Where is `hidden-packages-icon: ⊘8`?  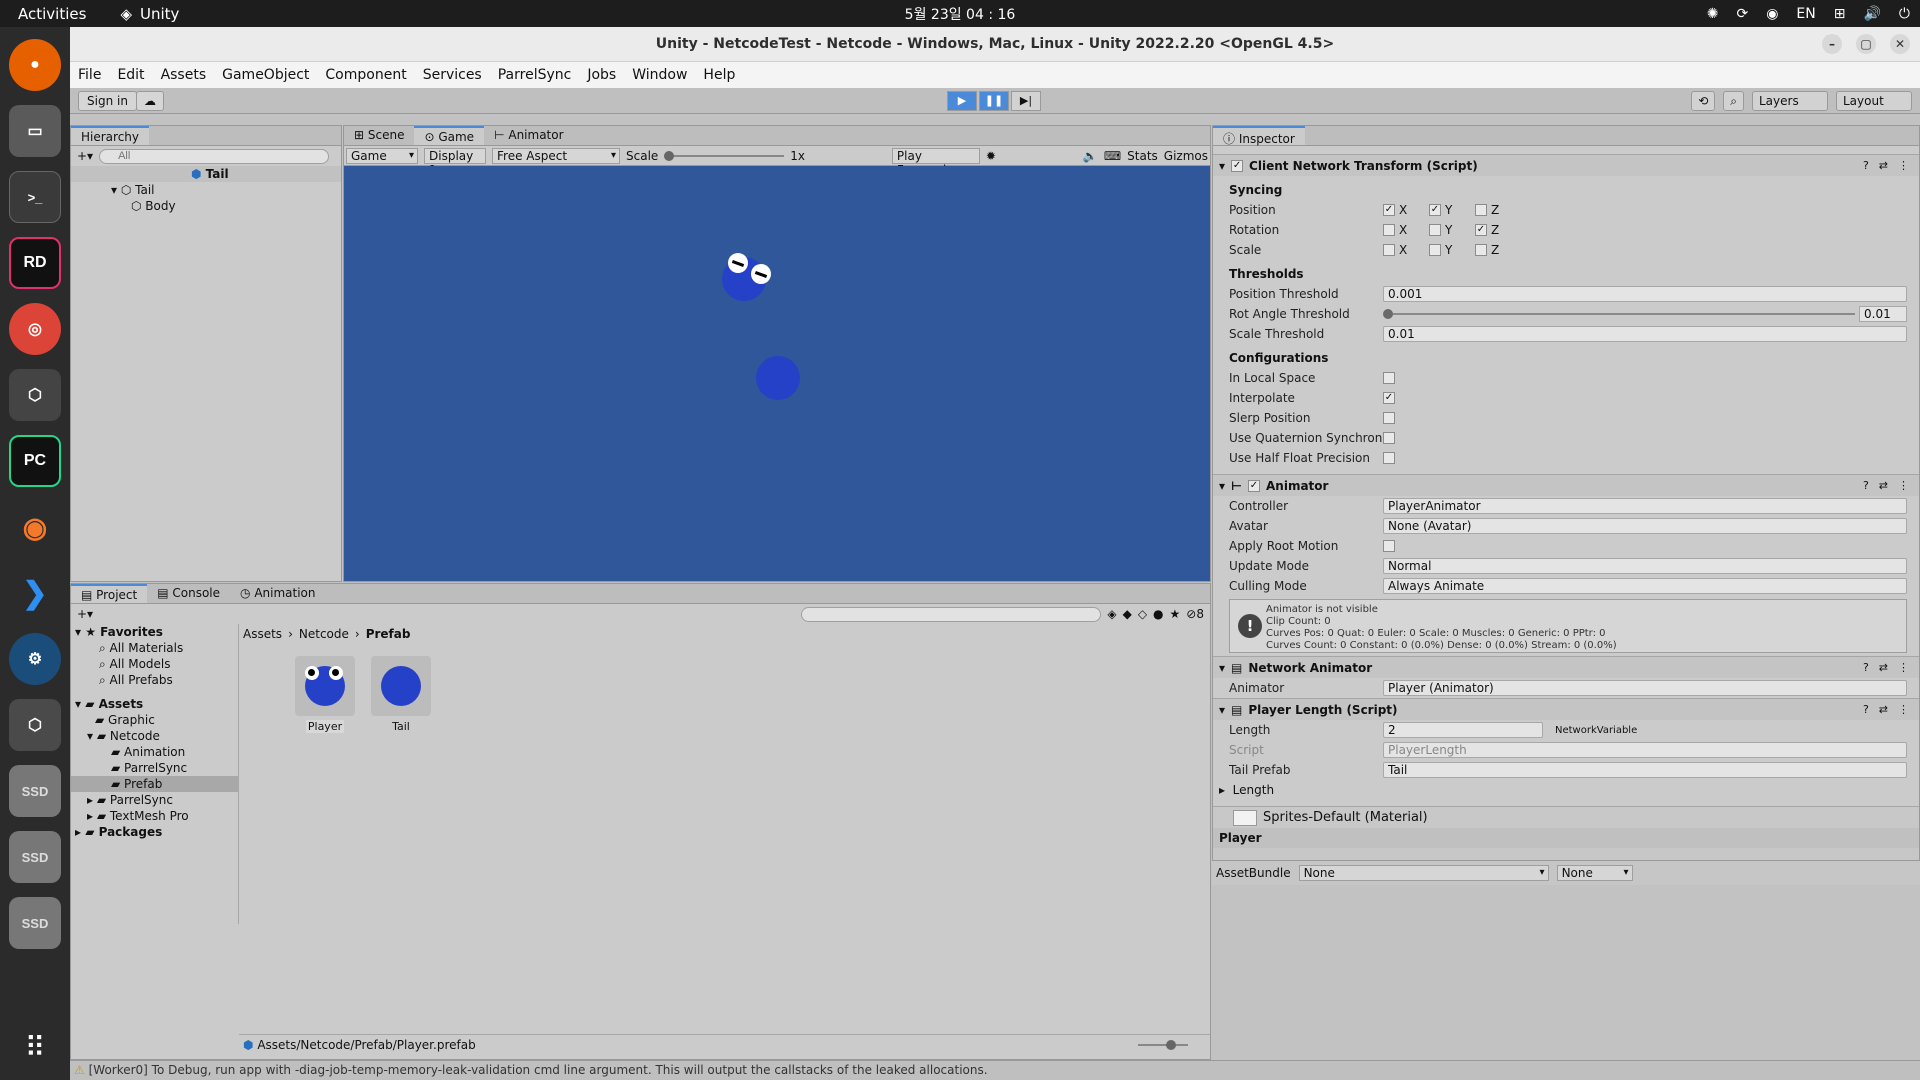 hidden-packages-icon: ⊘8 is located at coordinates (1195, 614).